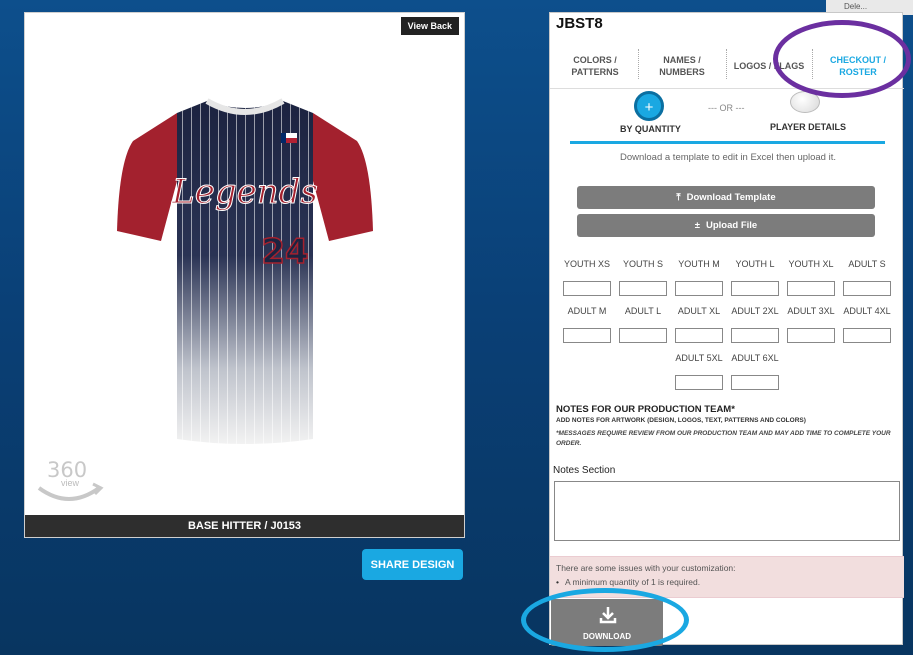 The image size is (913, 655). What do you see at coordinates (811, 264) in the screenshot?
I see `size-label: YOUTH XL` at bounding box center [811, 264].